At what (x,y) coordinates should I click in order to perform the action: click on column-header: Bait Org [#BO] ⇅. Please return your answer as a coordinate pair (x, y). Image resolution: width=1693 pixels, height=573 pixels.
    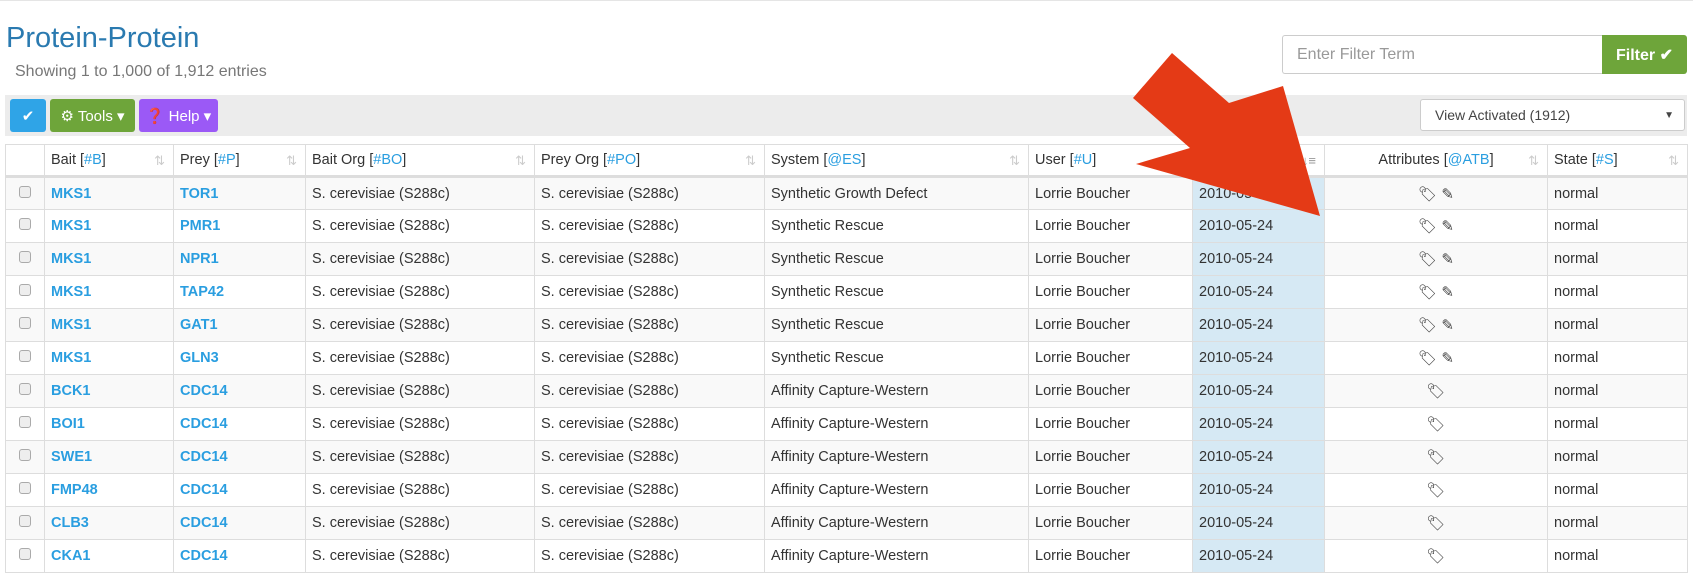
    Looking at the image, I should click on (420, 161).